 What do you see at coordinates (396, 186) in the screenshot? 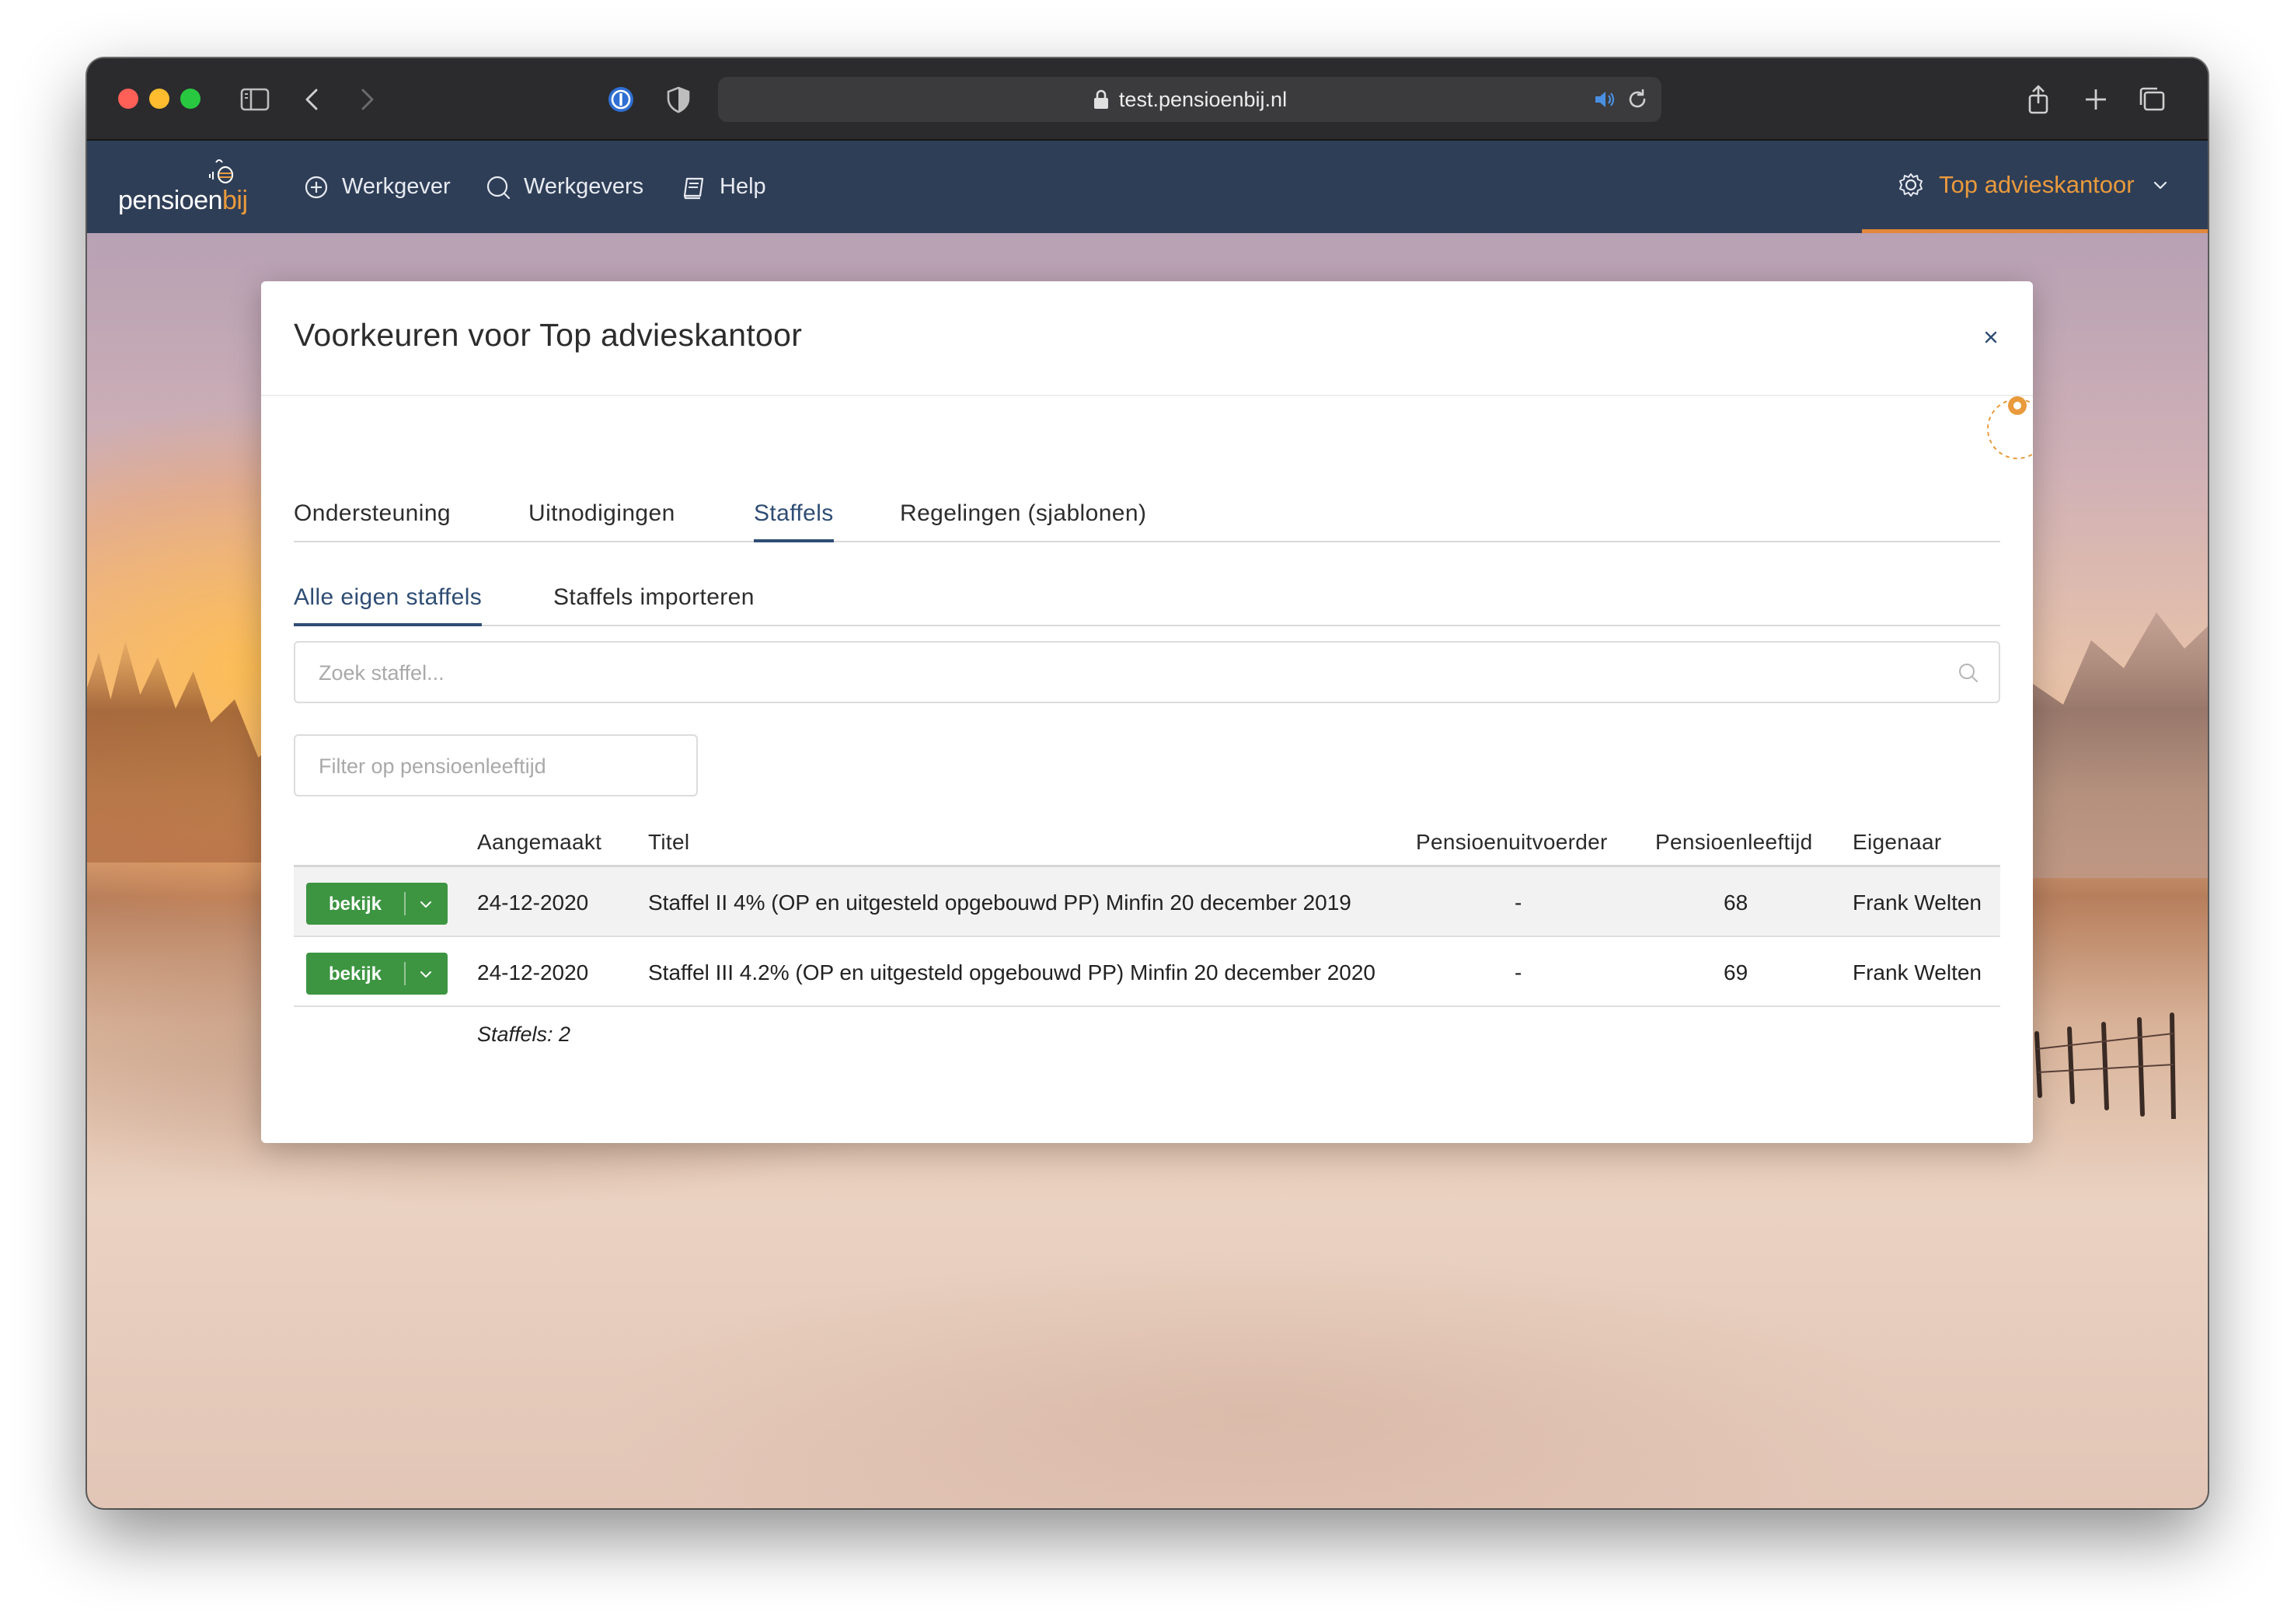
I see `nav-werkgever-label: Werkgever` at bounding box center [396, 186].